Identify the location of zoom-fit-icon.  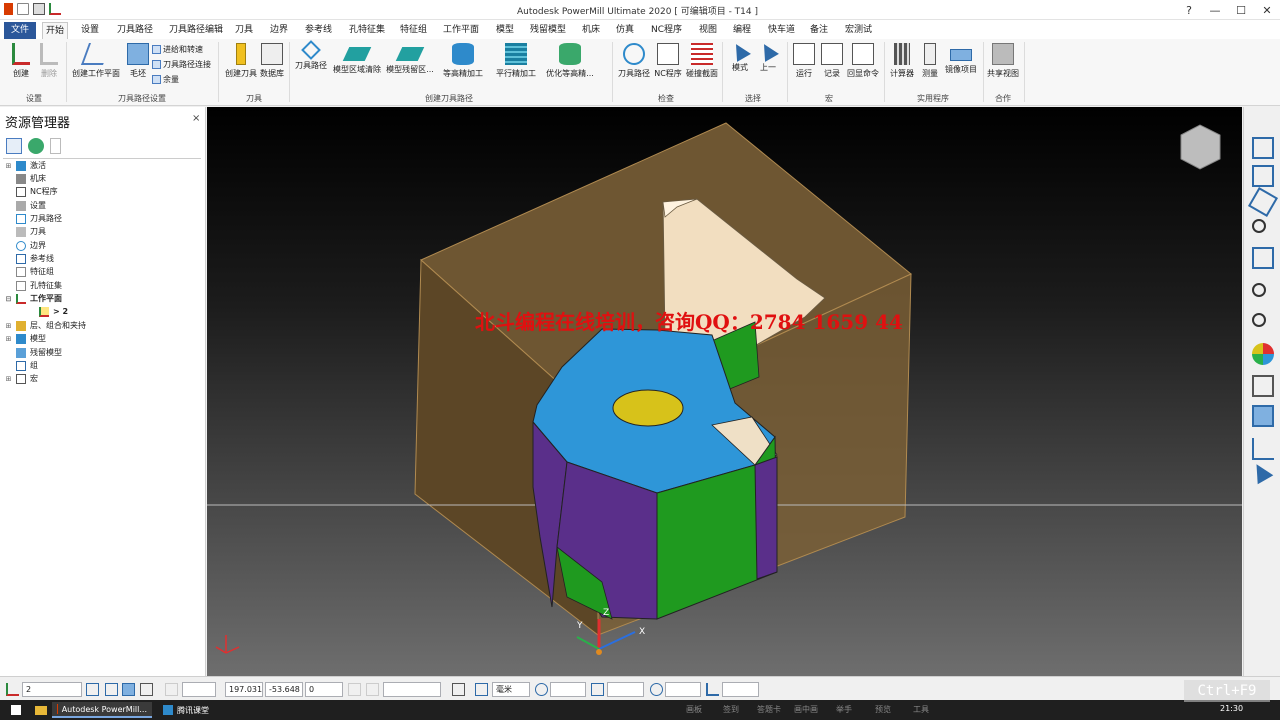
(1259, 290).